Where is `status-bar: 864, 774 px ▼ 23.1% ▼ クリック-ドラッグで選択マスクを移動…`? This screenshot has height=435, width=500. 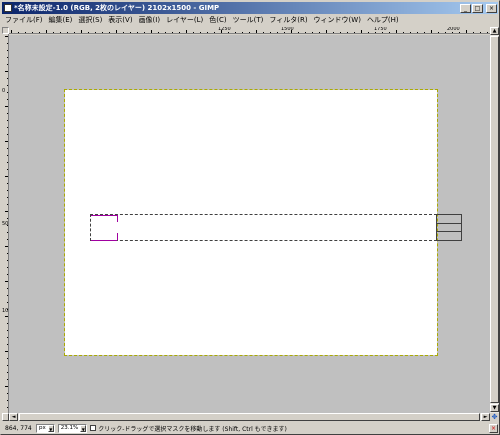
status-bar: 864, 774 px ▼ 23.1% ▼ クリック-ドラッグで選択マスクを移動… is located at coordinates (250, 428).